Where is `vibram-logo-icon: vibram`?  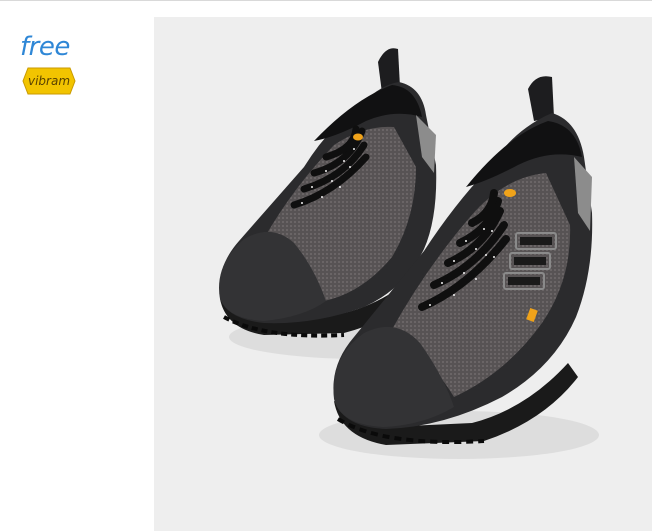 vibram-logo-icon: vibram is located at coordinates (49, 81).